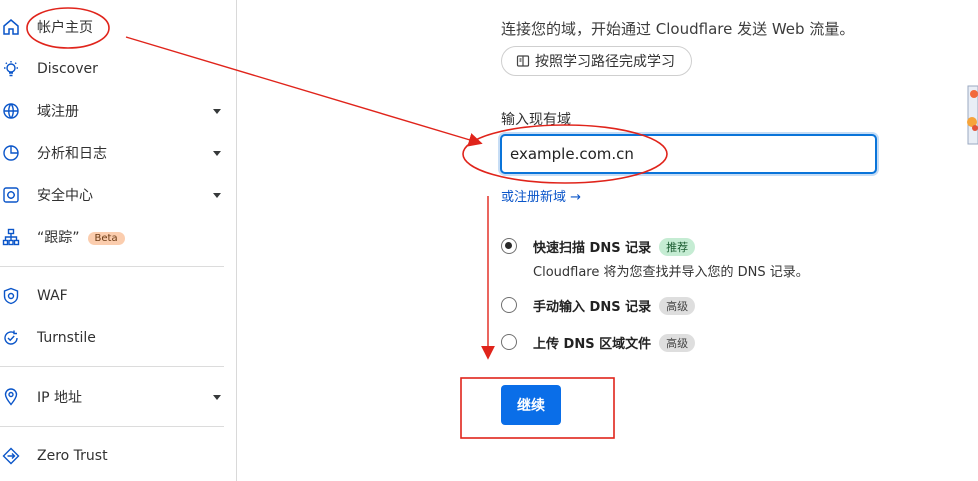 Image resolution: width=978 pixels, height=481 pixels. Describe the element at coordinates (81, 237) in the screenshot. I see `sidebar-item-label: “跟踪” Beta` at that location.